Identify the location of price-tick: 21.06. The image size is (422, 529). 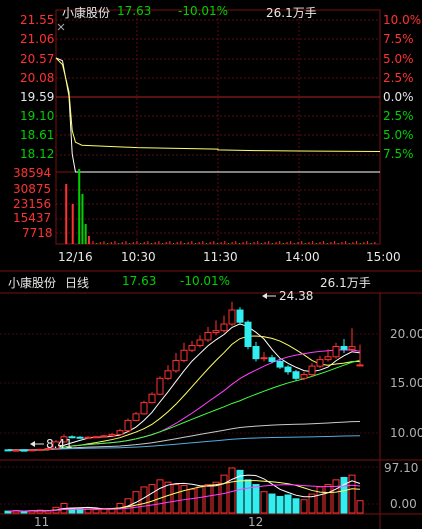
(37, 39).